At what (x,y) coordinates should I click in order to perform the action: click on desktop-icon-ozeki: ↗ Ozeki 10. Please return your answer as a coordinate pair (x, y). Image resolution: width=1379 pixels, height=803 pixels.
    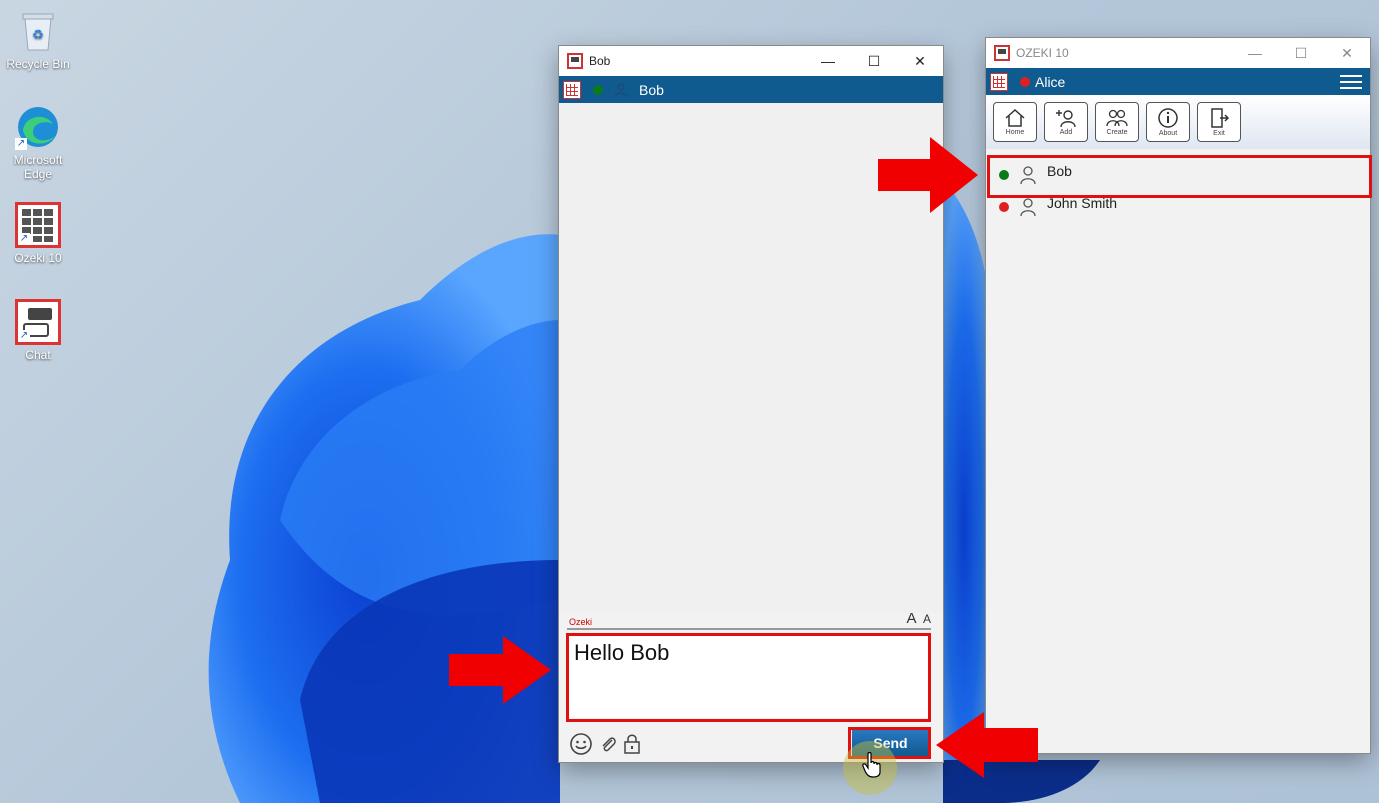
    Looking at the image, I should click on (38, 233).